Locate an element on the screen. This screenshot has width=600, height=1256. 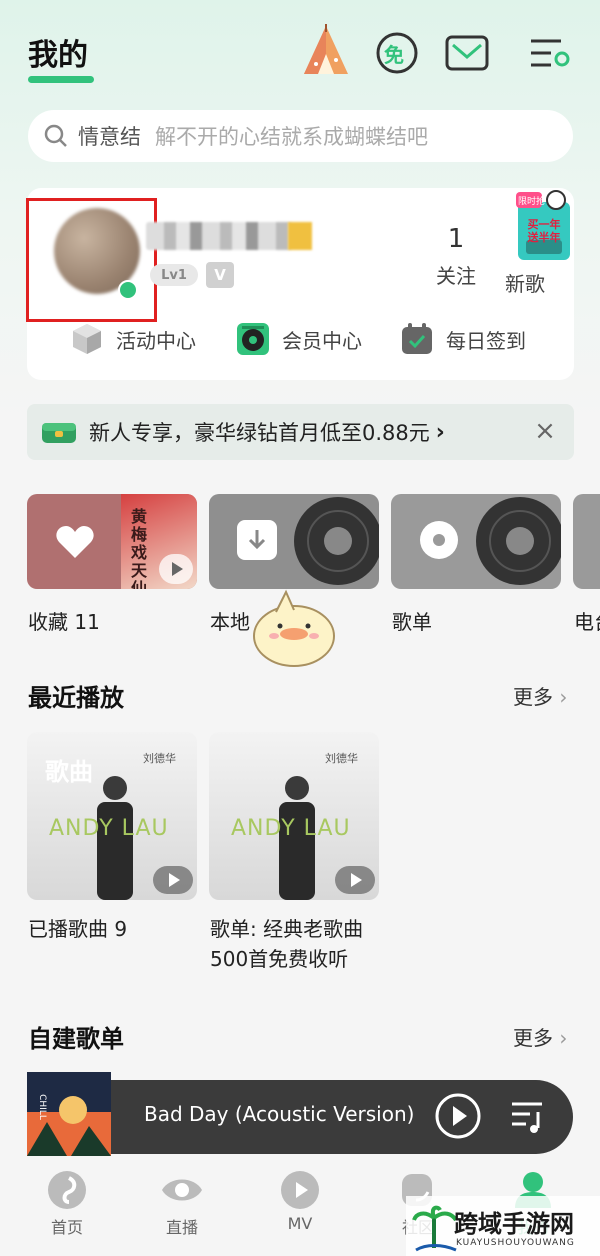
vinyl-player-icon is located at coordinates (253, 339).